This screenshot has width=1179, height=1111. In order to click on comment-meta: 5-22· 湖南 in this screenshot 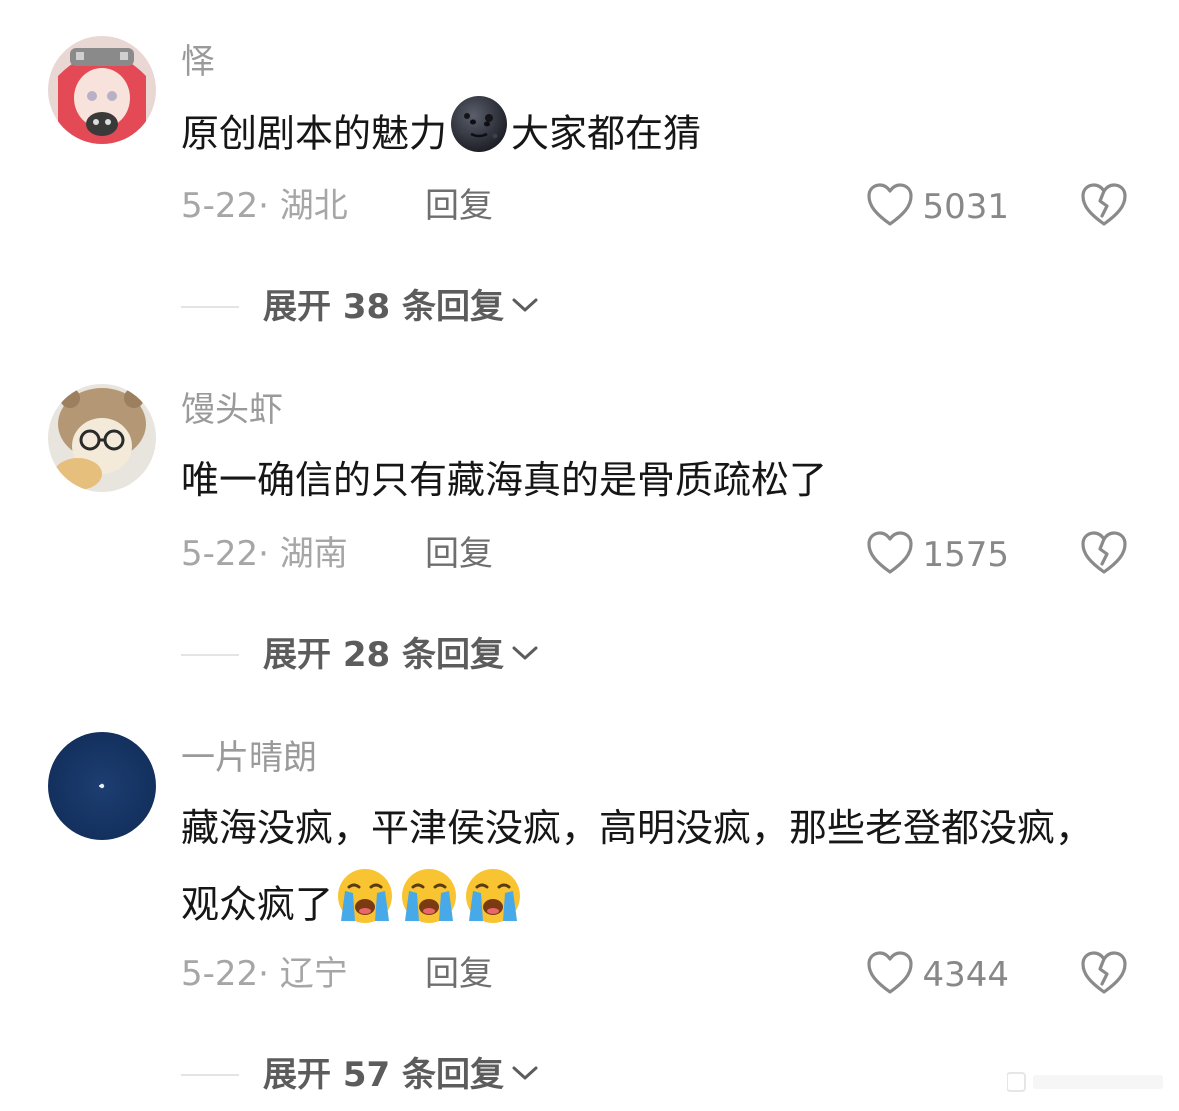, I will do `click(264, 554)`.